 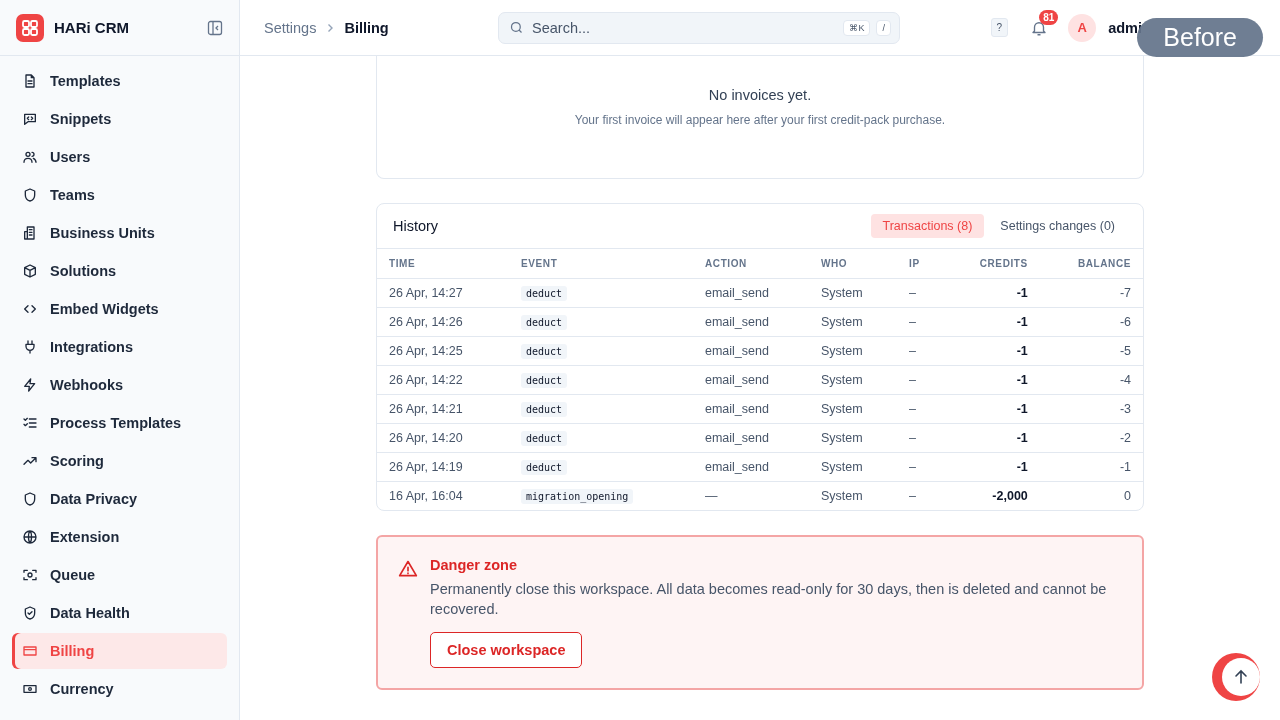 What do you see at coordinates (426, 322) in the screenshot?
I see `table-cell: 26 Apr, 14:26` at bounding box center [426, 322].